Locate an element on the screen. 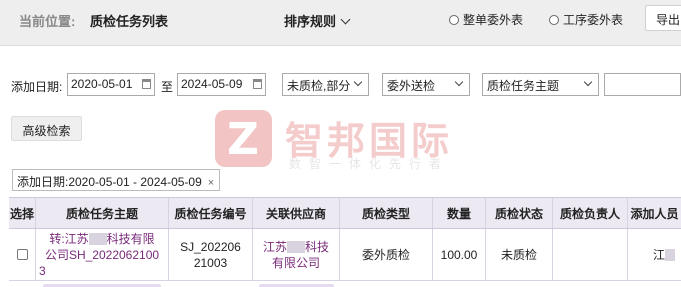  task-code-text: 21003 is located at coordinates (210, 262).